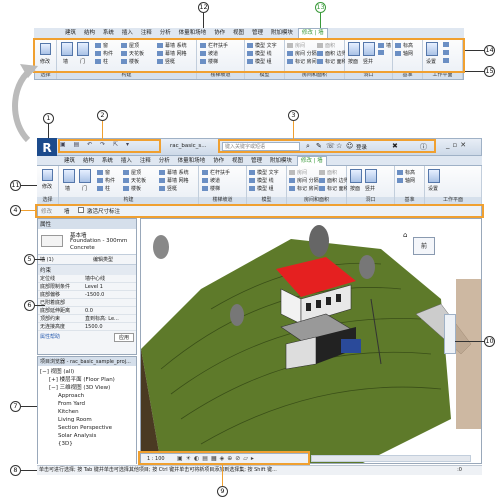 This screenshot has height=502, width=500. What do you see at coordinates (311, 161) in the screenshot?
I see `main-tab-modify-wall: 修改 | 墙` at bounding box center [311, 161].